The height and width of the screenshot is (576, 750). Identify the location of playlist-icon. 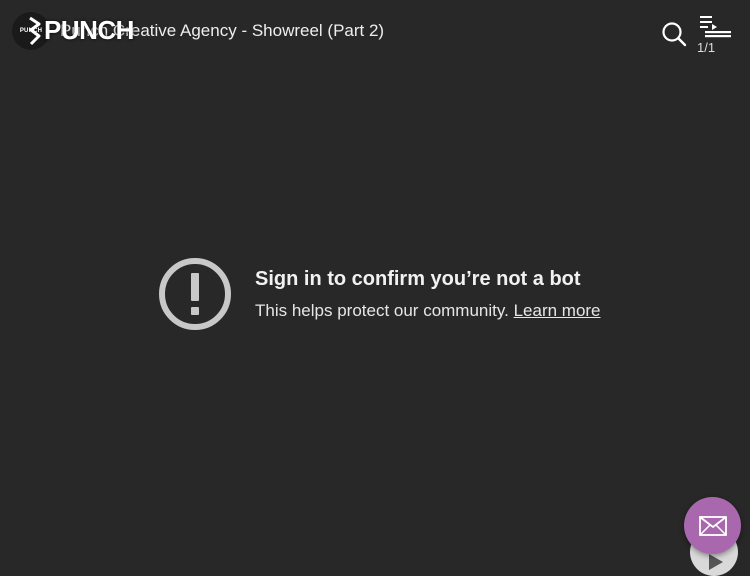
(715, 27).